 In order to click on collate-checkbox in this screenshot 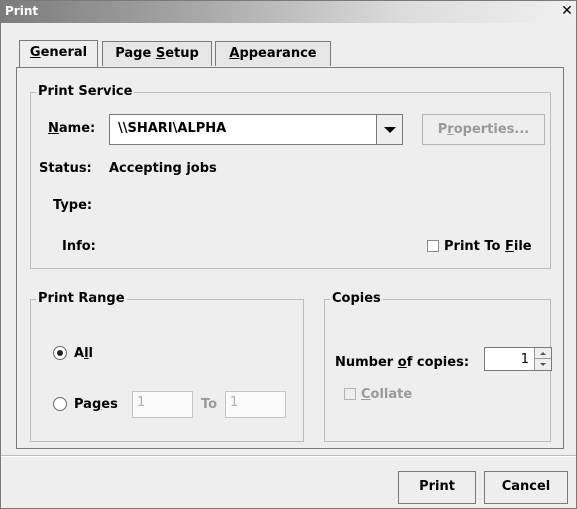, I will do `click(350, 394)`.